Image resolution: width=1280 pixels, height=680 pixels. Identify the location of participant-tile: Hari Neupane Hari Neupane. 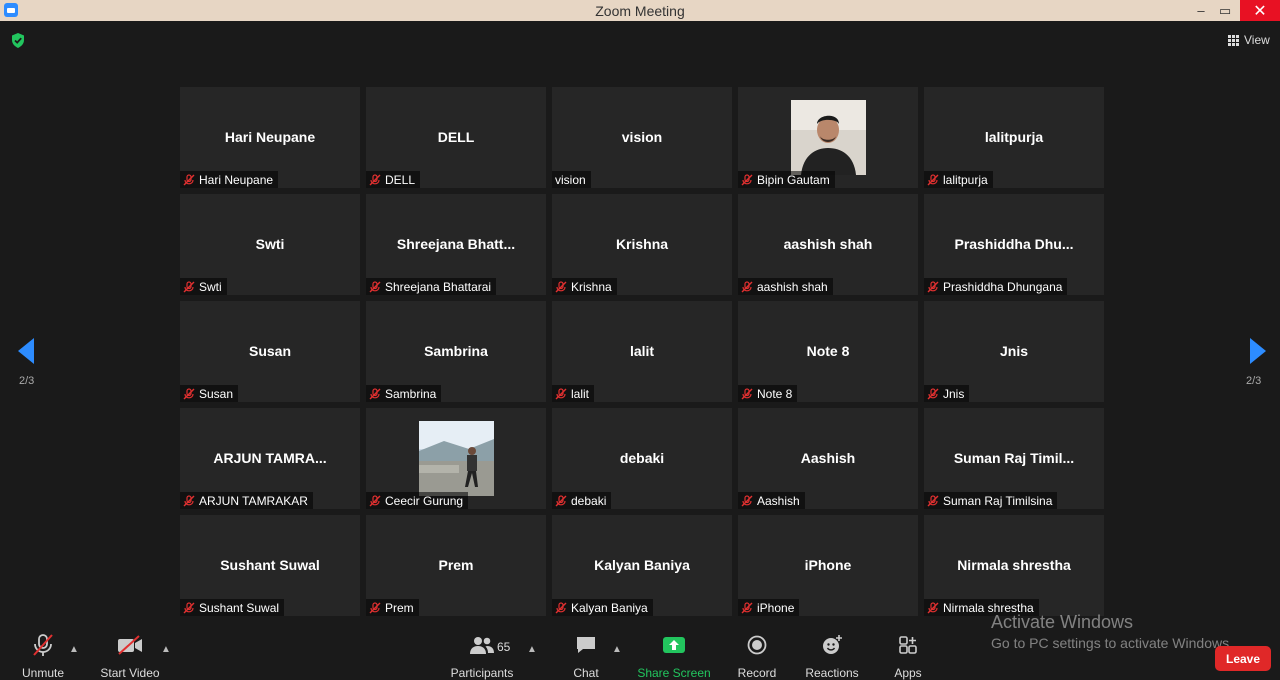
(270, 137).